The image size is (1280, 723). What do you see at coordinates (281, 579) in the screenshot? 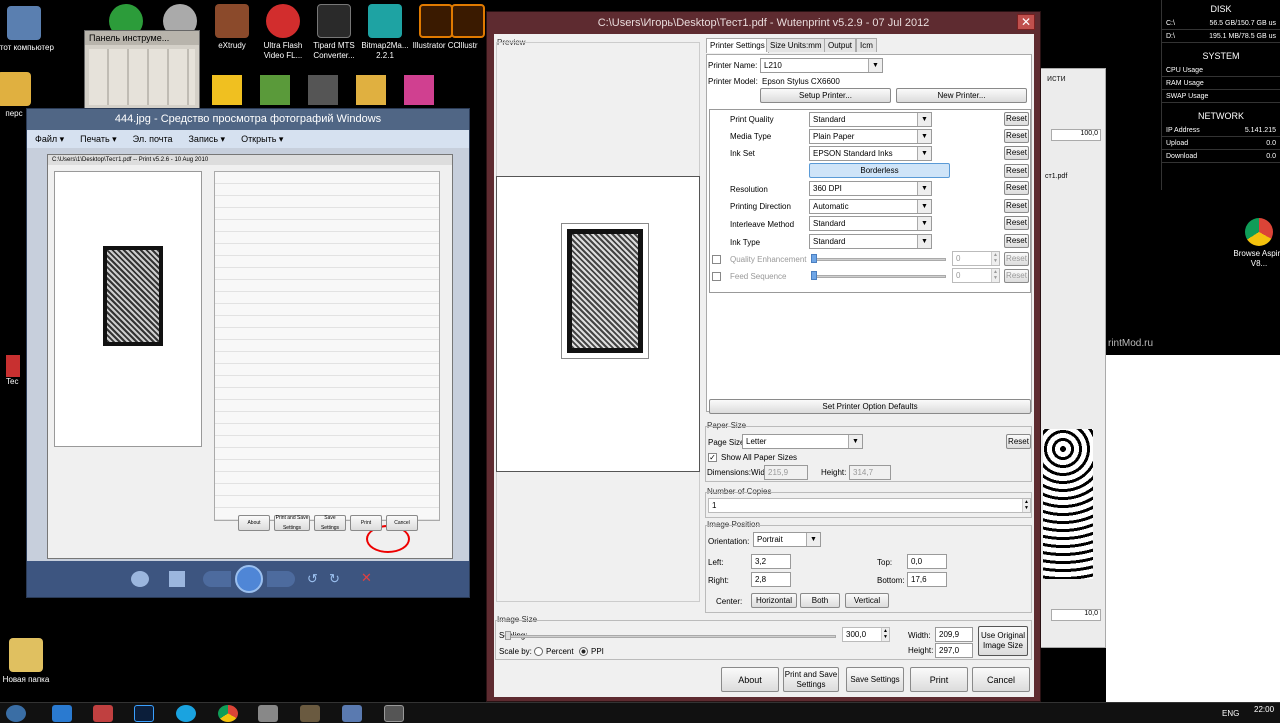
I see `next-icon` at bounding box center [281, 579].